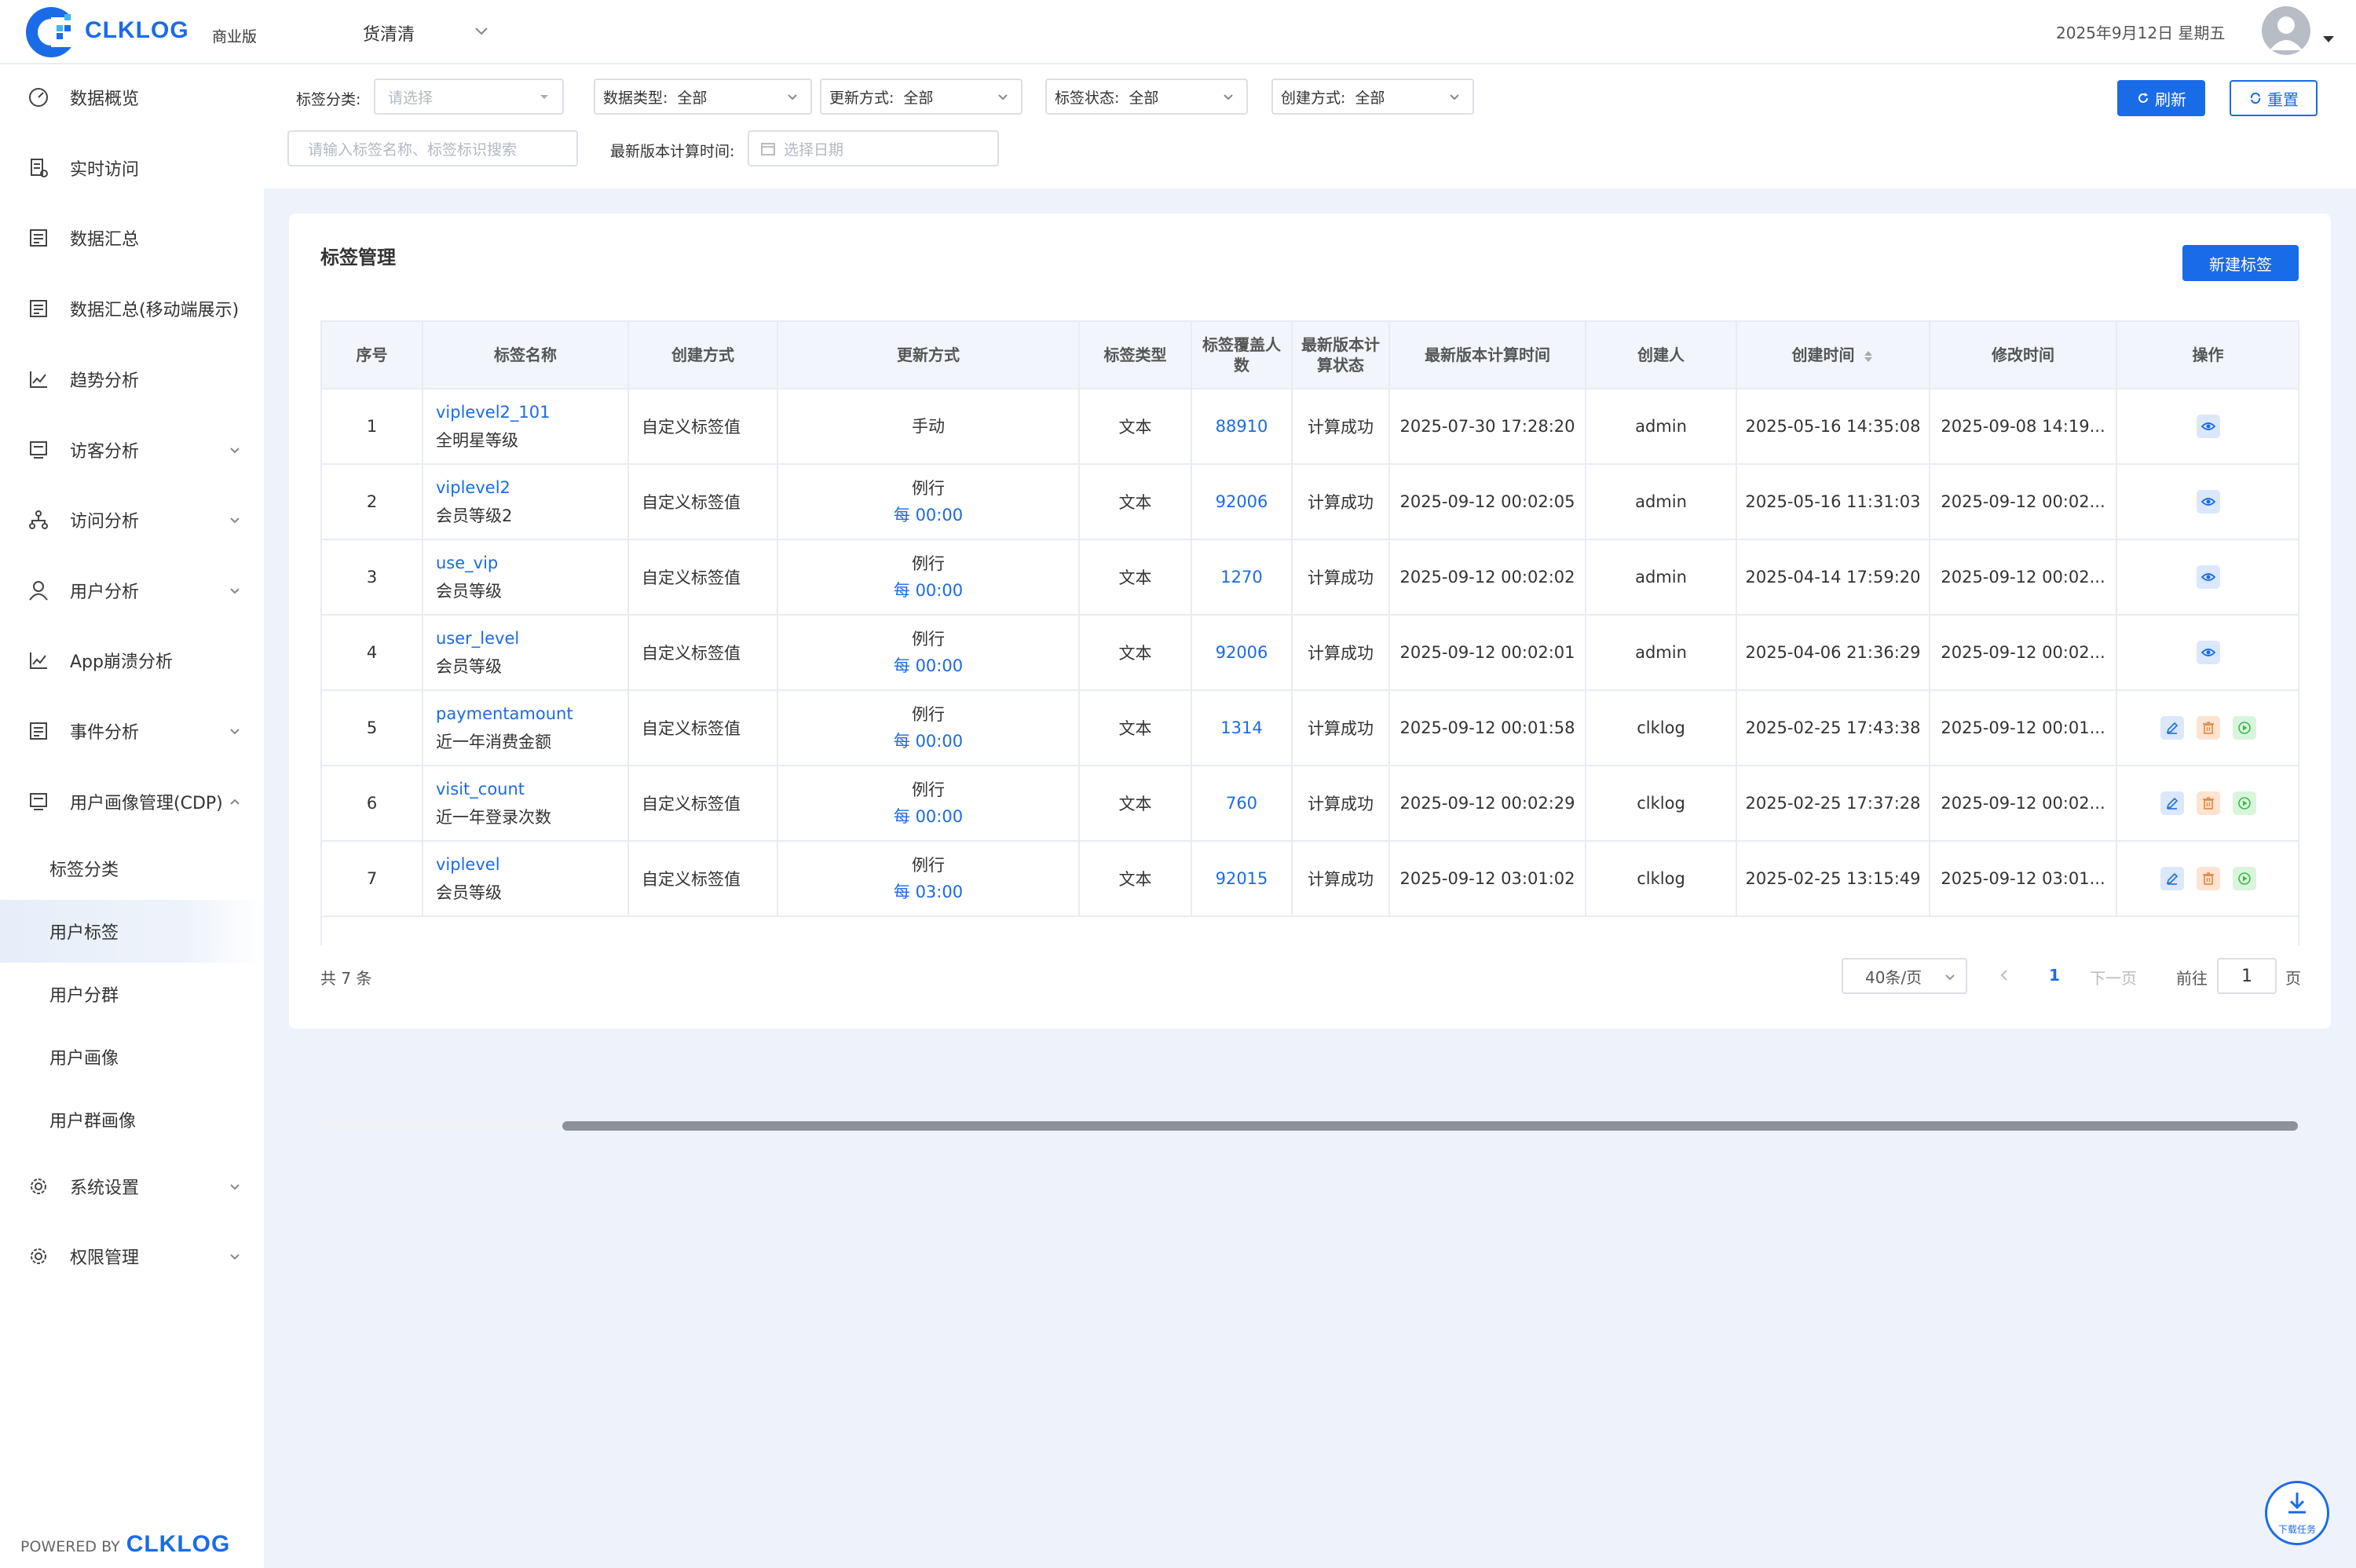 The image size is (2356, 1568). Describe the element at coordinates (132, 1256) in the screenshot. I see `sidebar-item-permission: 权限管理` at that location.